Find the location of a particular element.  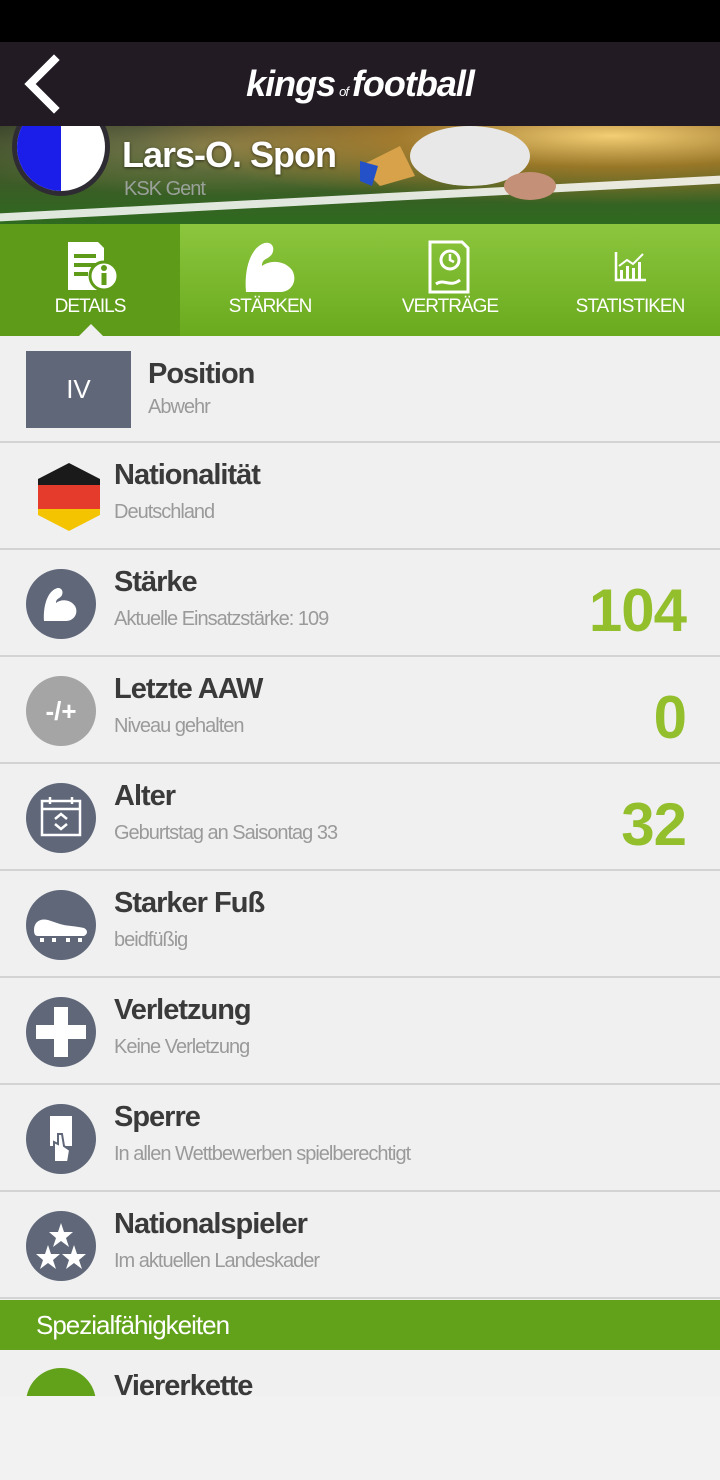

player-hero-banner: Lars-O. Spon KSK Gent is located at coordinates (360, 175).